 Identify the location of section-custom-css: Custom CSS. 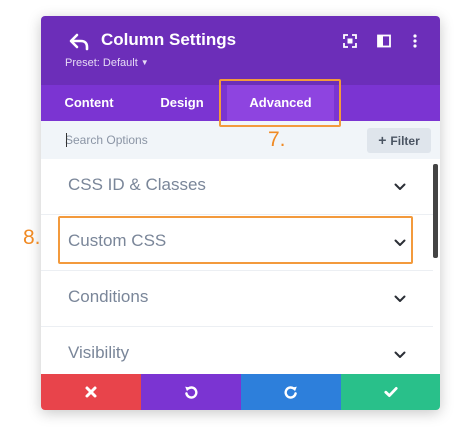
(237, 243).